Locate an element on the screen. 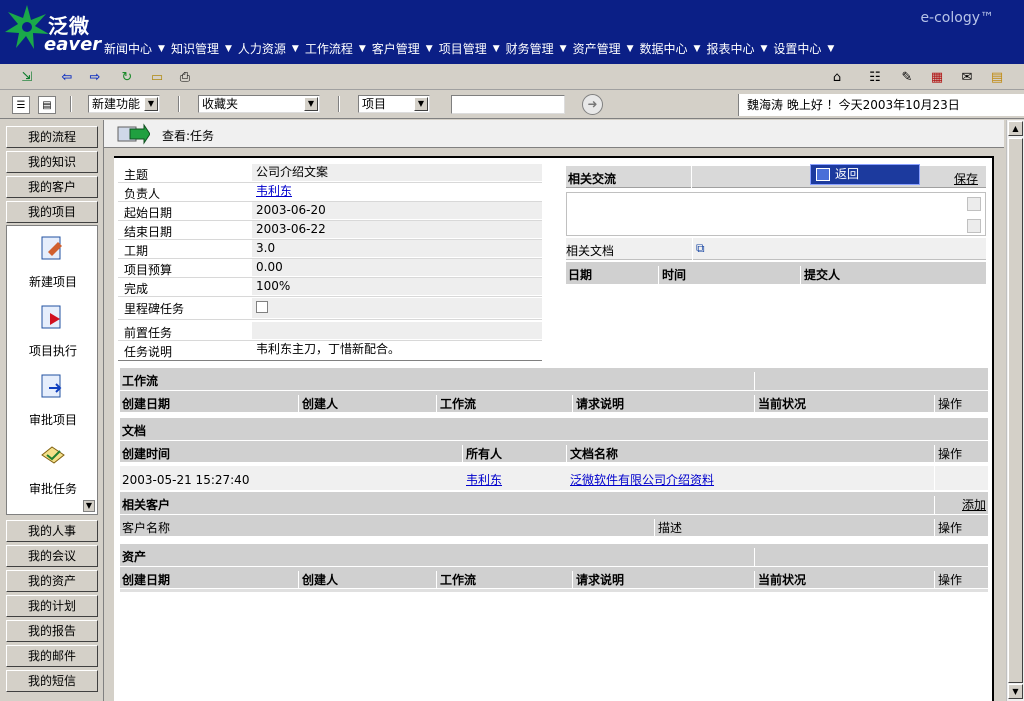 Image resolution: width=1024 pixels, height=701 pixels. comm-table-header: 日期 时间 提交人 is located at coordinates (776, 275).